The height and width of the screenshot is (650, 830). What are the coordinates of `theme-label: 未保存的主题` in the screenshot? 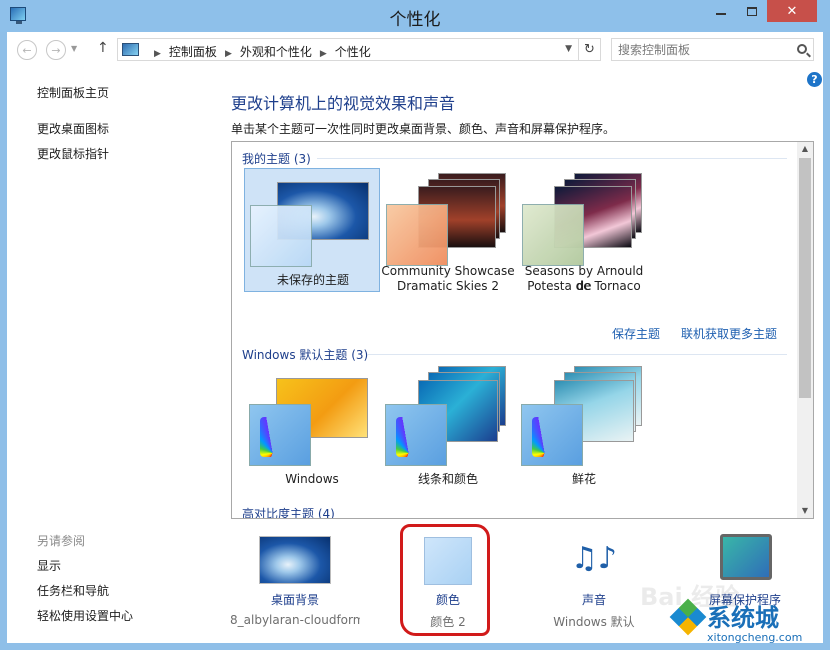 It's located at (312, 280).